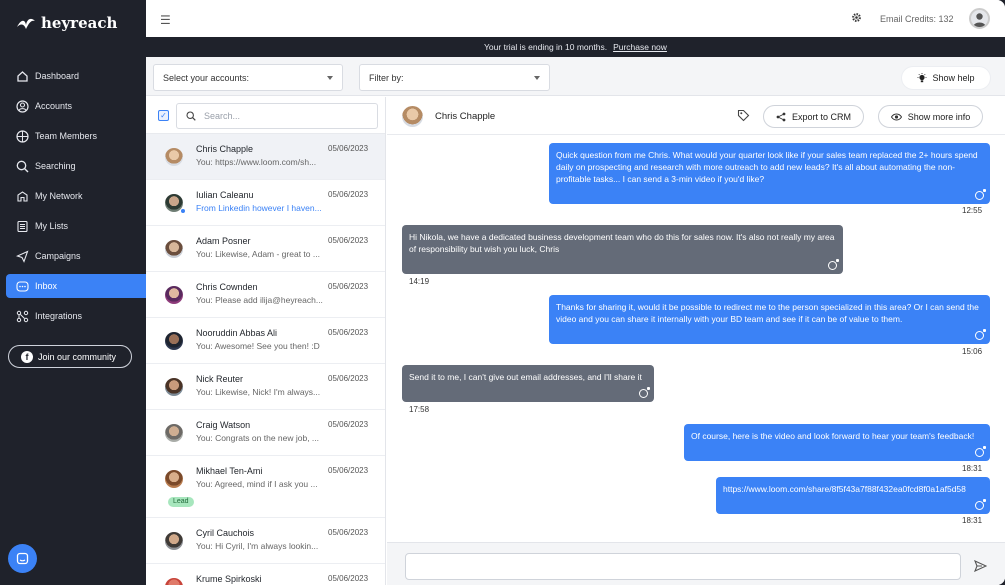 The width and height of the screenshot is (1005, 585). Describe the element at coordinates (979, 18) in the screenshot. I see `user-avatar` at that location.